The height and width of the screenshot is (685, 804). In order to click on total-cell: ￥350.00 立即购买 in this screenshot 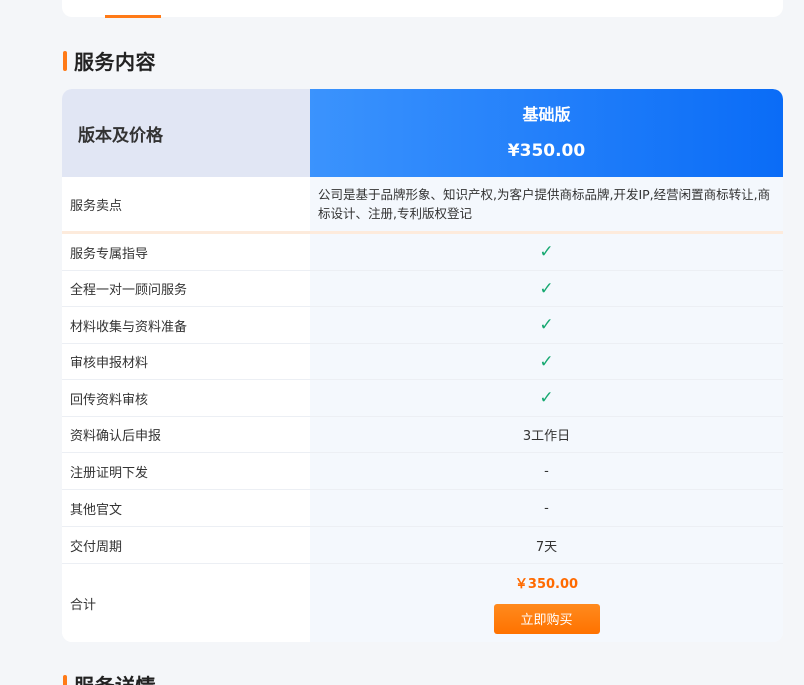, I will do `click(546, 603)`.